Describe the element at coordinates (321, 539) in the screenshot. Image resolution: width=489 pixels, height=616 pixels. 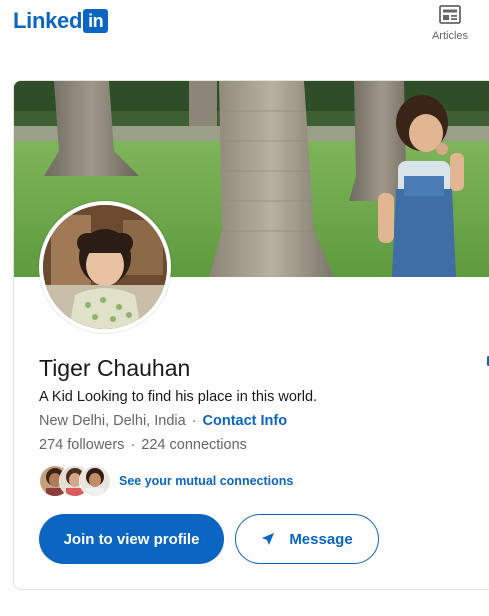
I see `message-button-label: Message` at that location.